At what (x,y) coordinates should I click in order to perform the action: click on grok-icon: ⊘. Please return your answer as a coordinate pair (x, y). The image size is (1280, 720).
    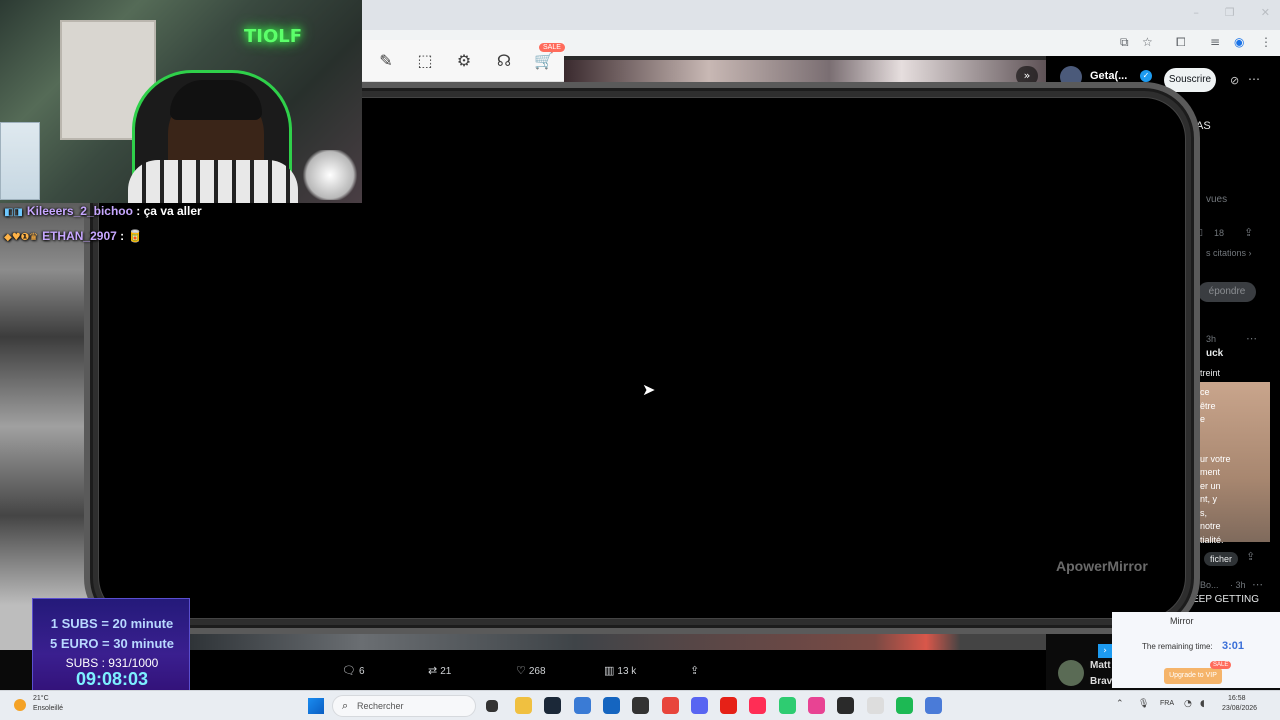
    Looking at the image, I should click on (1234, 80).